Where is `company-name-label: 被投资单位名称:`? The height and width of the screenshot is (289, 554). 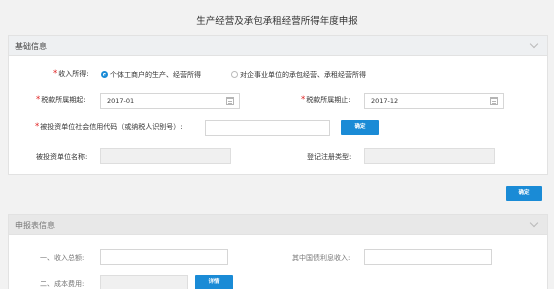 company-name-label: 被投资单位名称: is located at coordinates (62, 157).